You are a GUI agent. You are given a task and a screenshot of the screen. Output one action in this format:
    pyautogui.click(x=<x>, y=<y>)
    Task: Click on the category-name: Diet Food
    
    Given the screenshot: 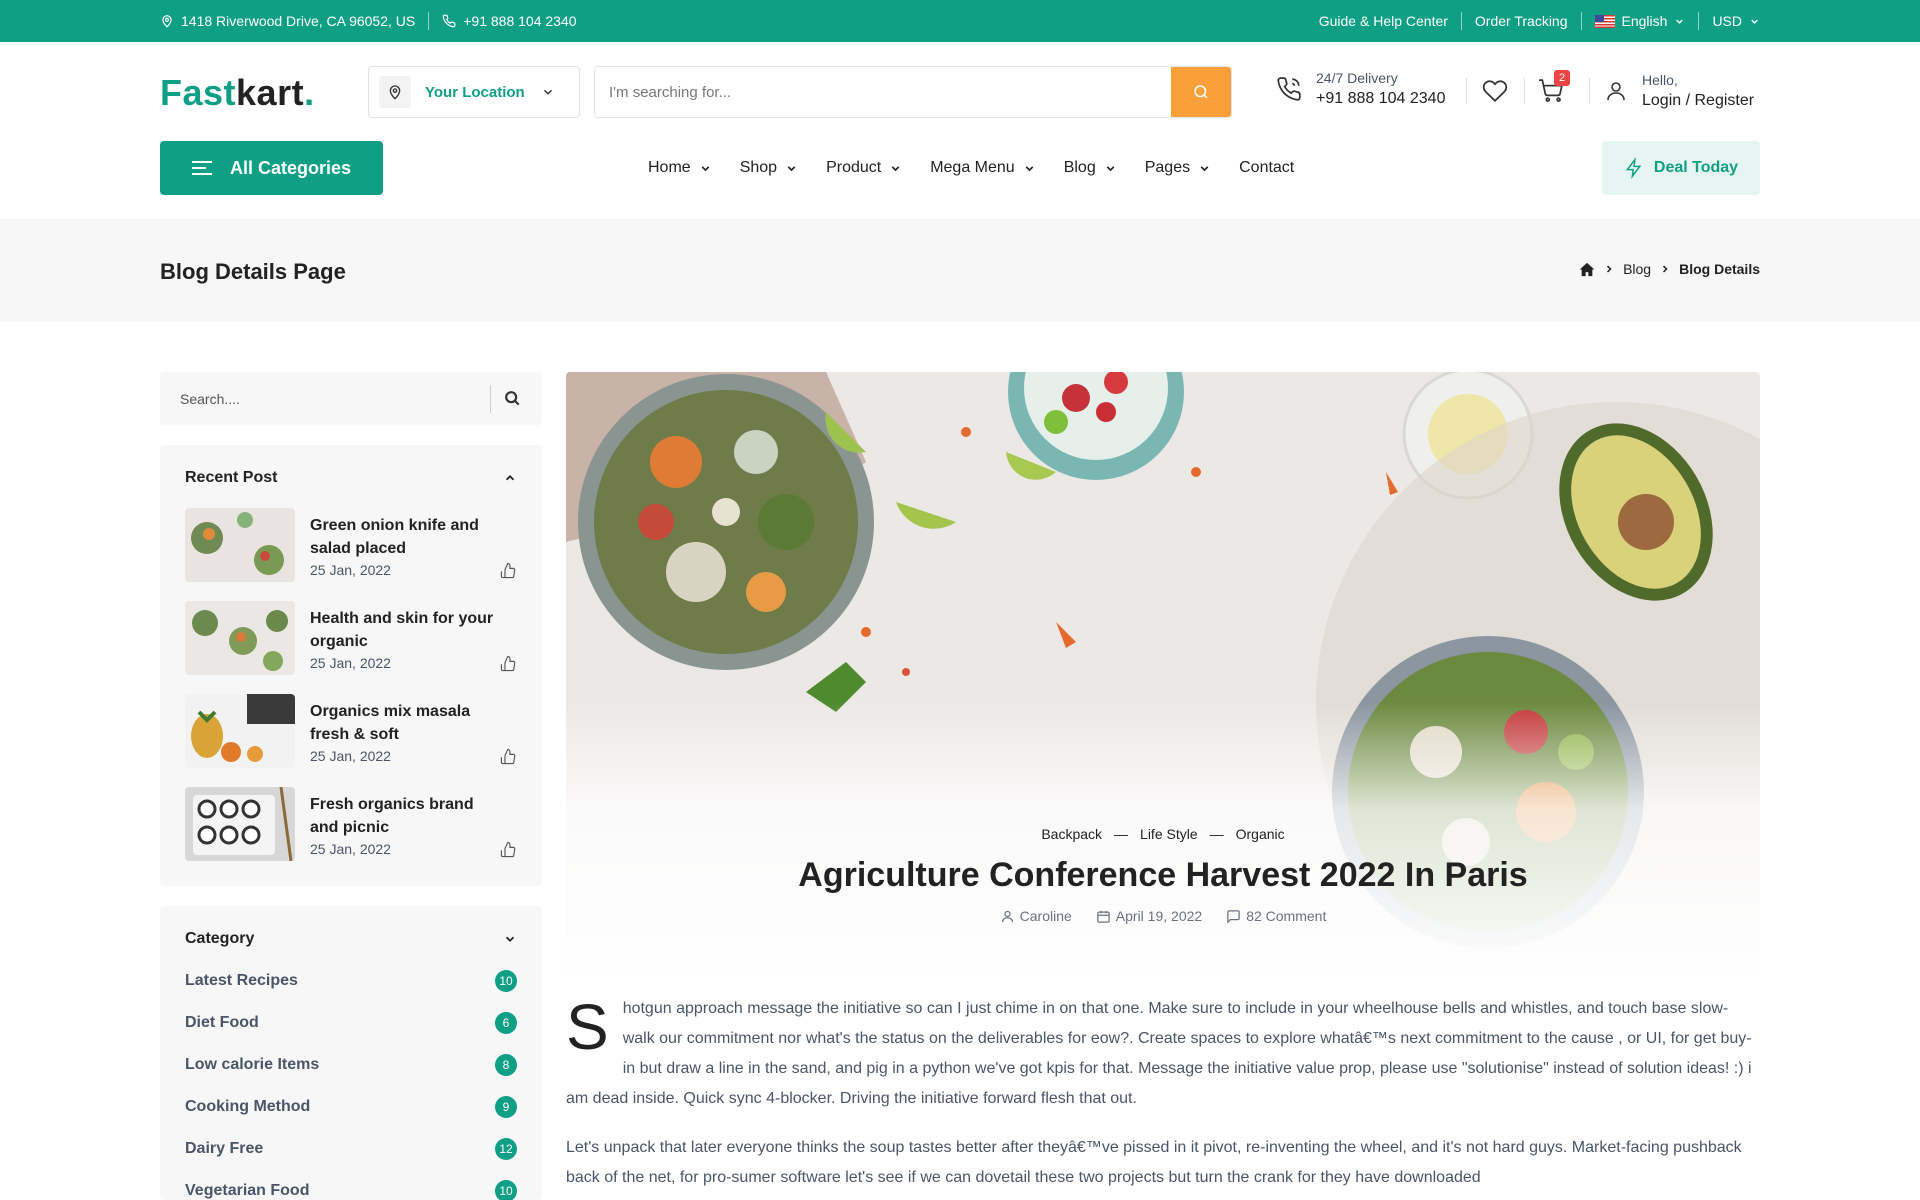 What is the action you would take?
    pyautogui.click(x=222, y=1022)
    